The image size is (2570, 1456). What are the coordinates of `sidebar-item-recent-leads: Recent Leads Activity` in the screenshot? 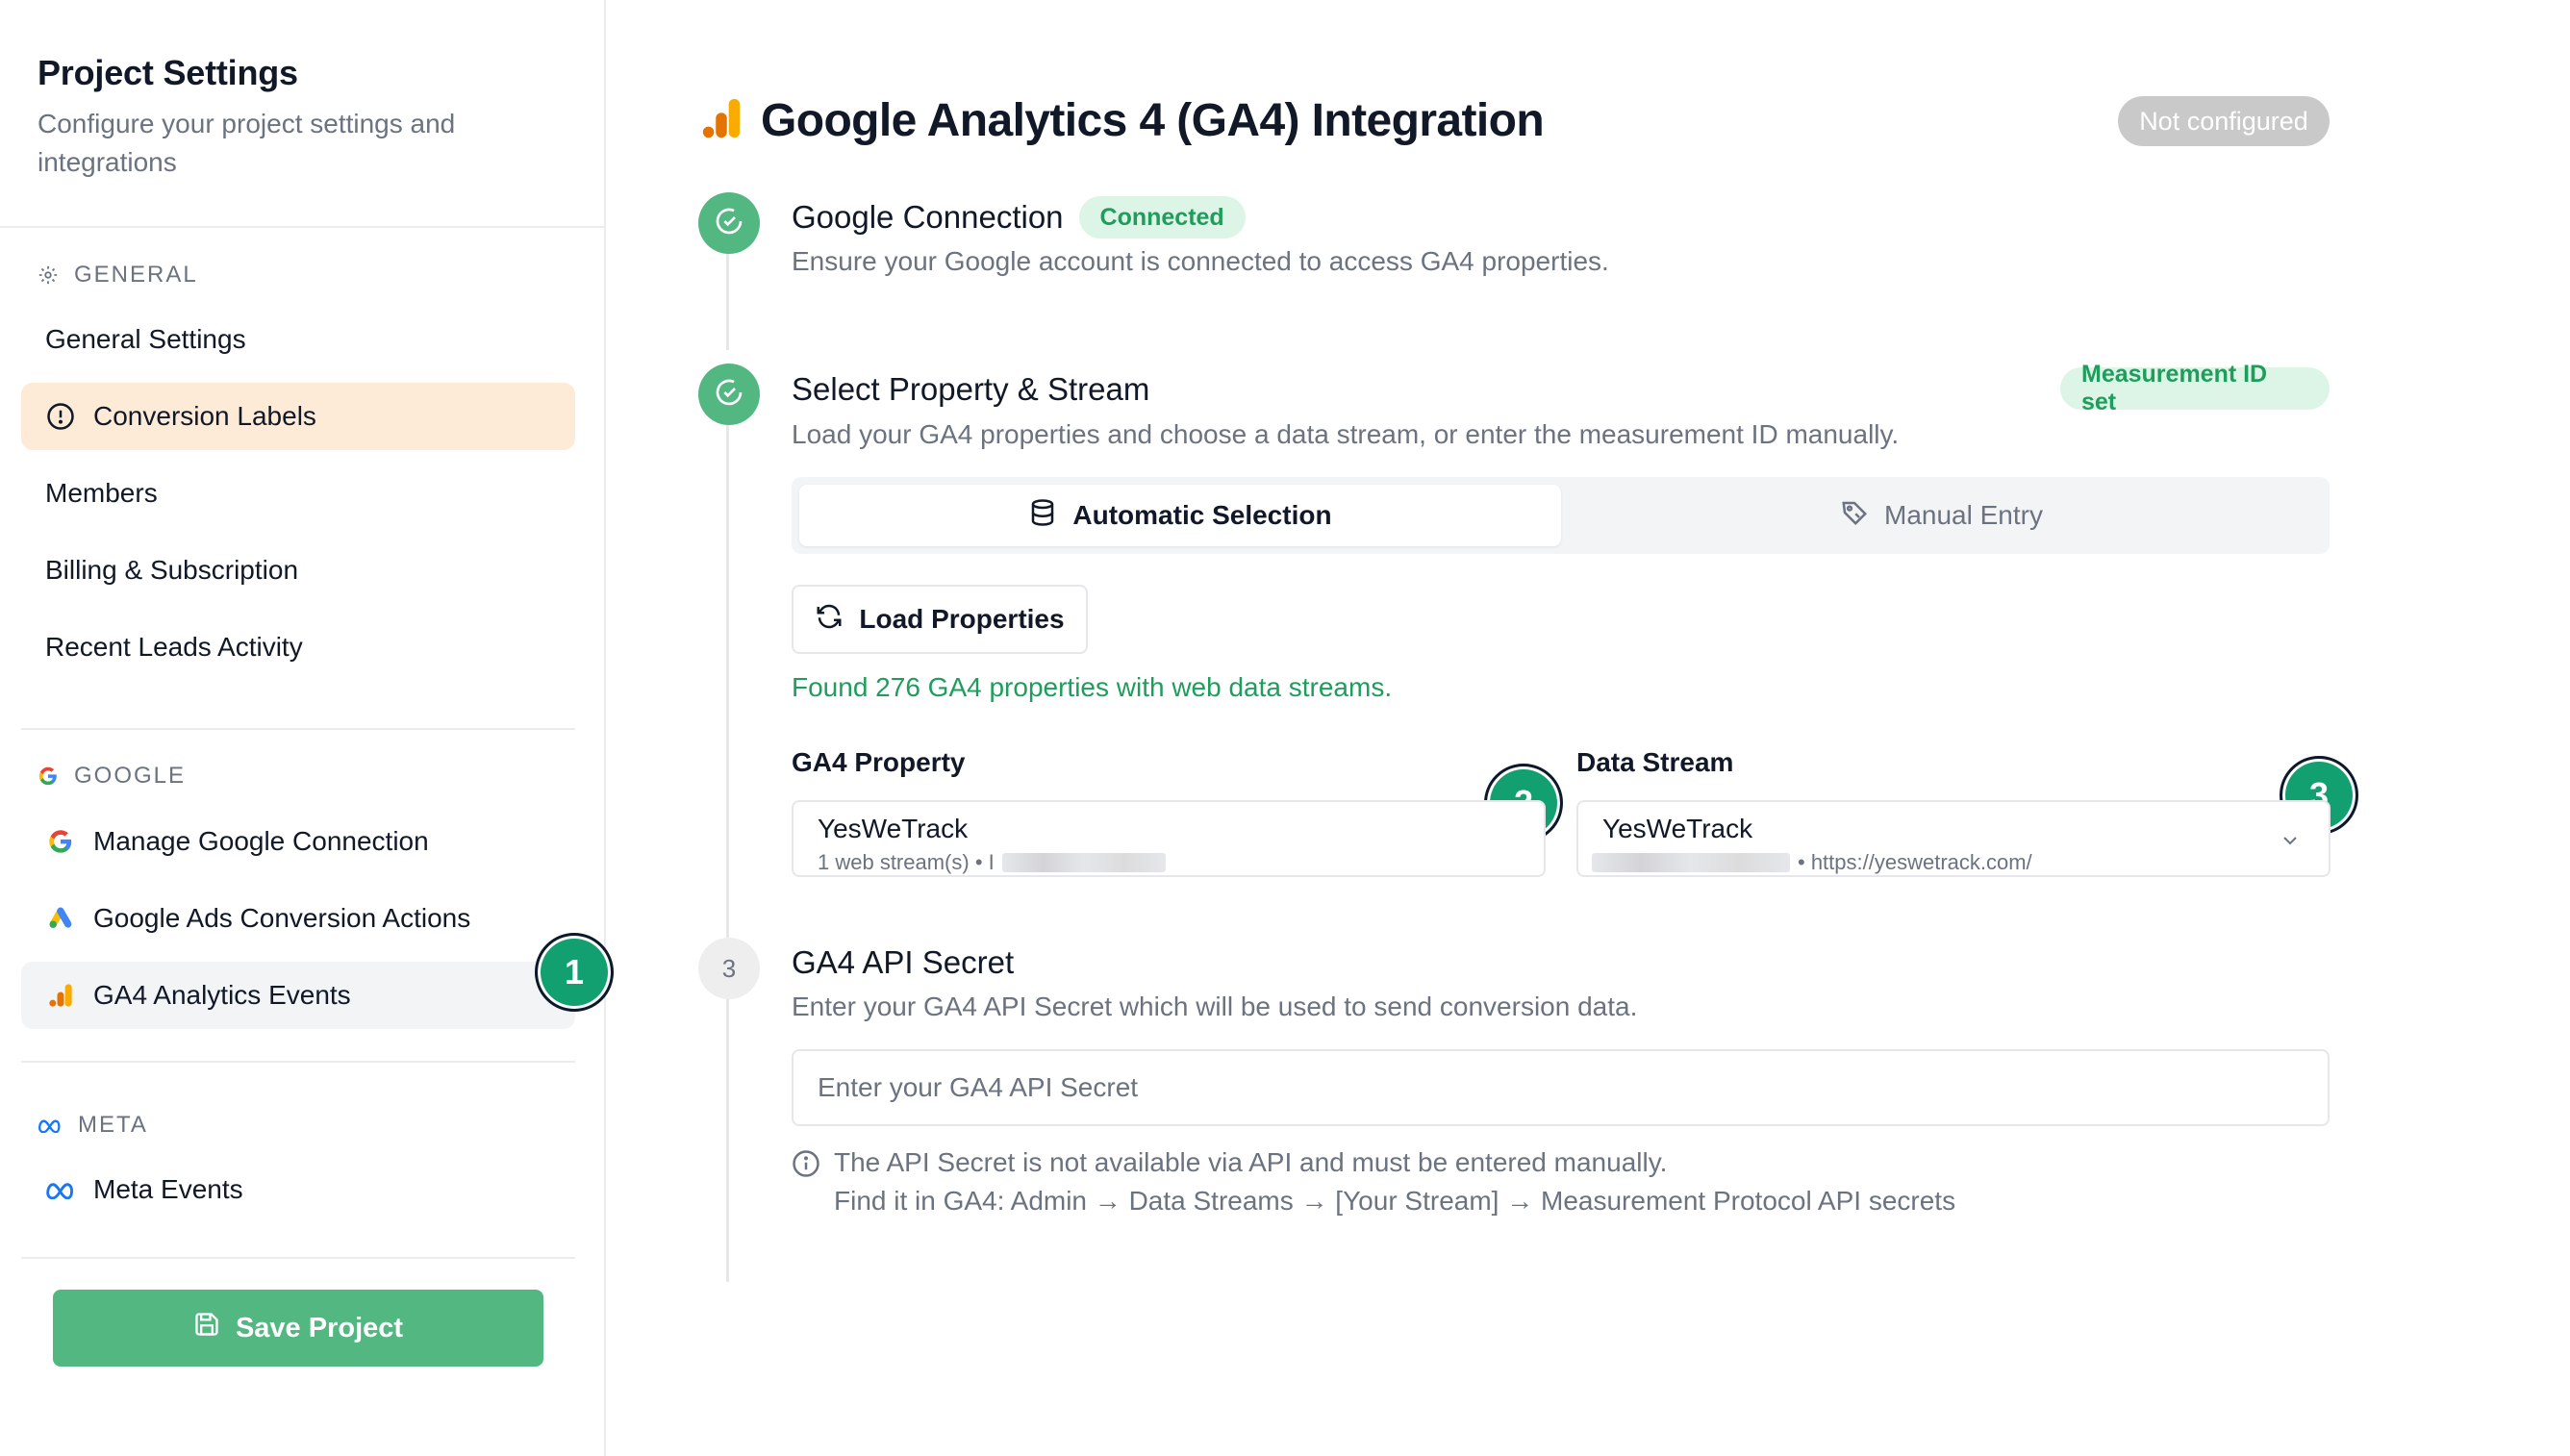 It's located at (298, 647).